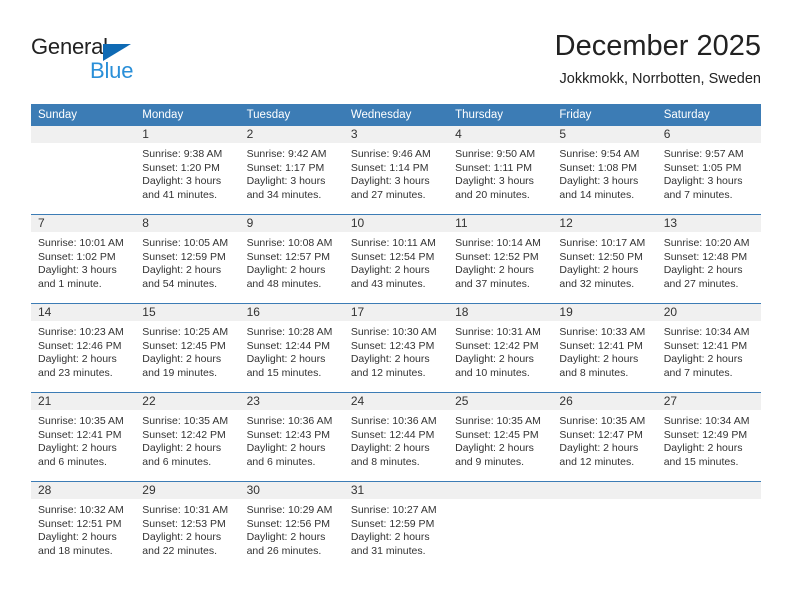 The width and height of the screenshot is (792, 612). What do you see at coordinates (184, 523) in the screenshot?
I see `sunset-time: Sunset: 12:53 PM` at bounding box center [184, 523].